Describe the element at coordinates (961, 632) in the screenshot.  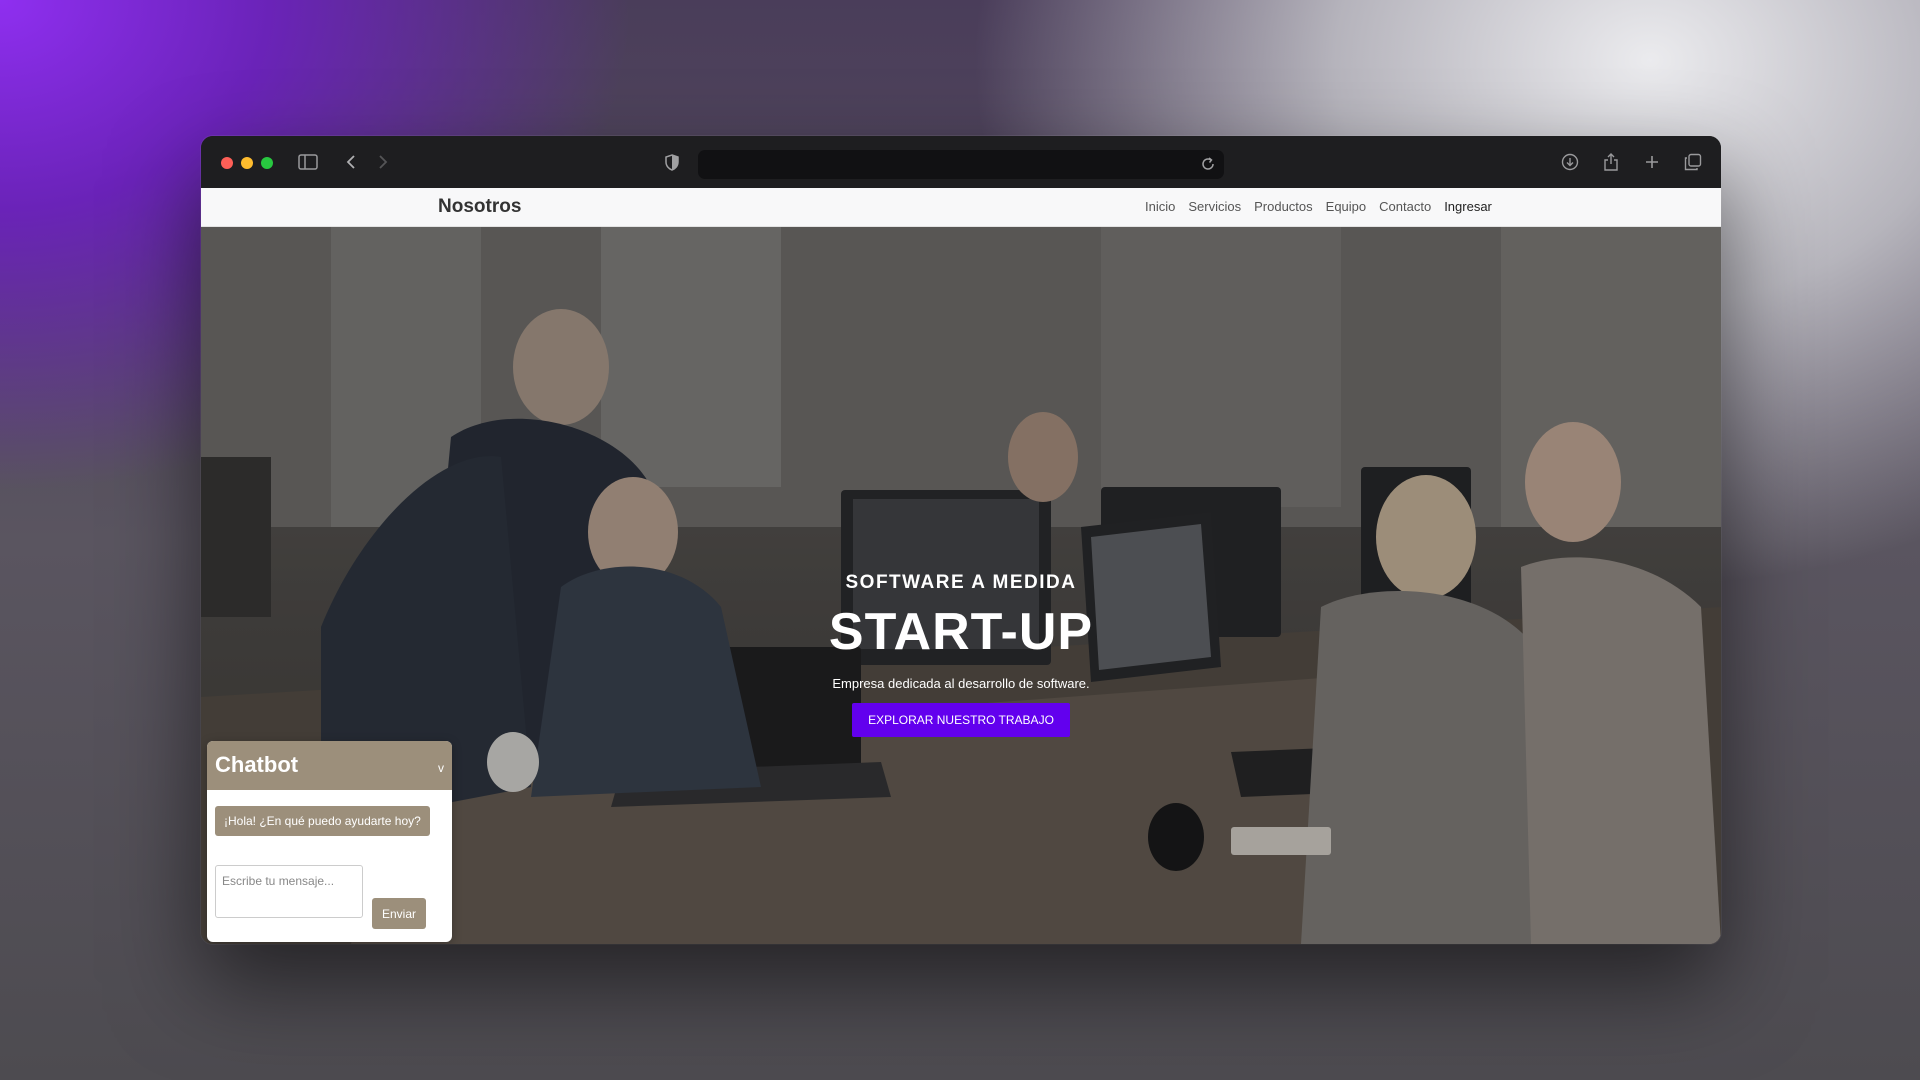
I see `hero-title: START-UP` at that location.